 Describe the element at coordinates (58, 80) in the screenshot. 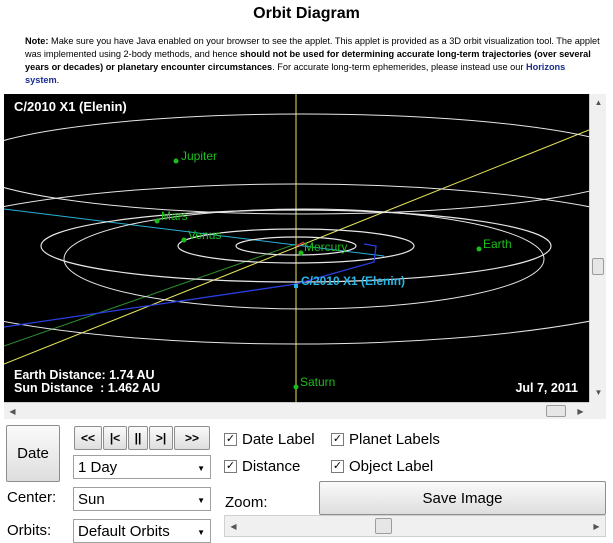

I see `note-end: .` at that location.